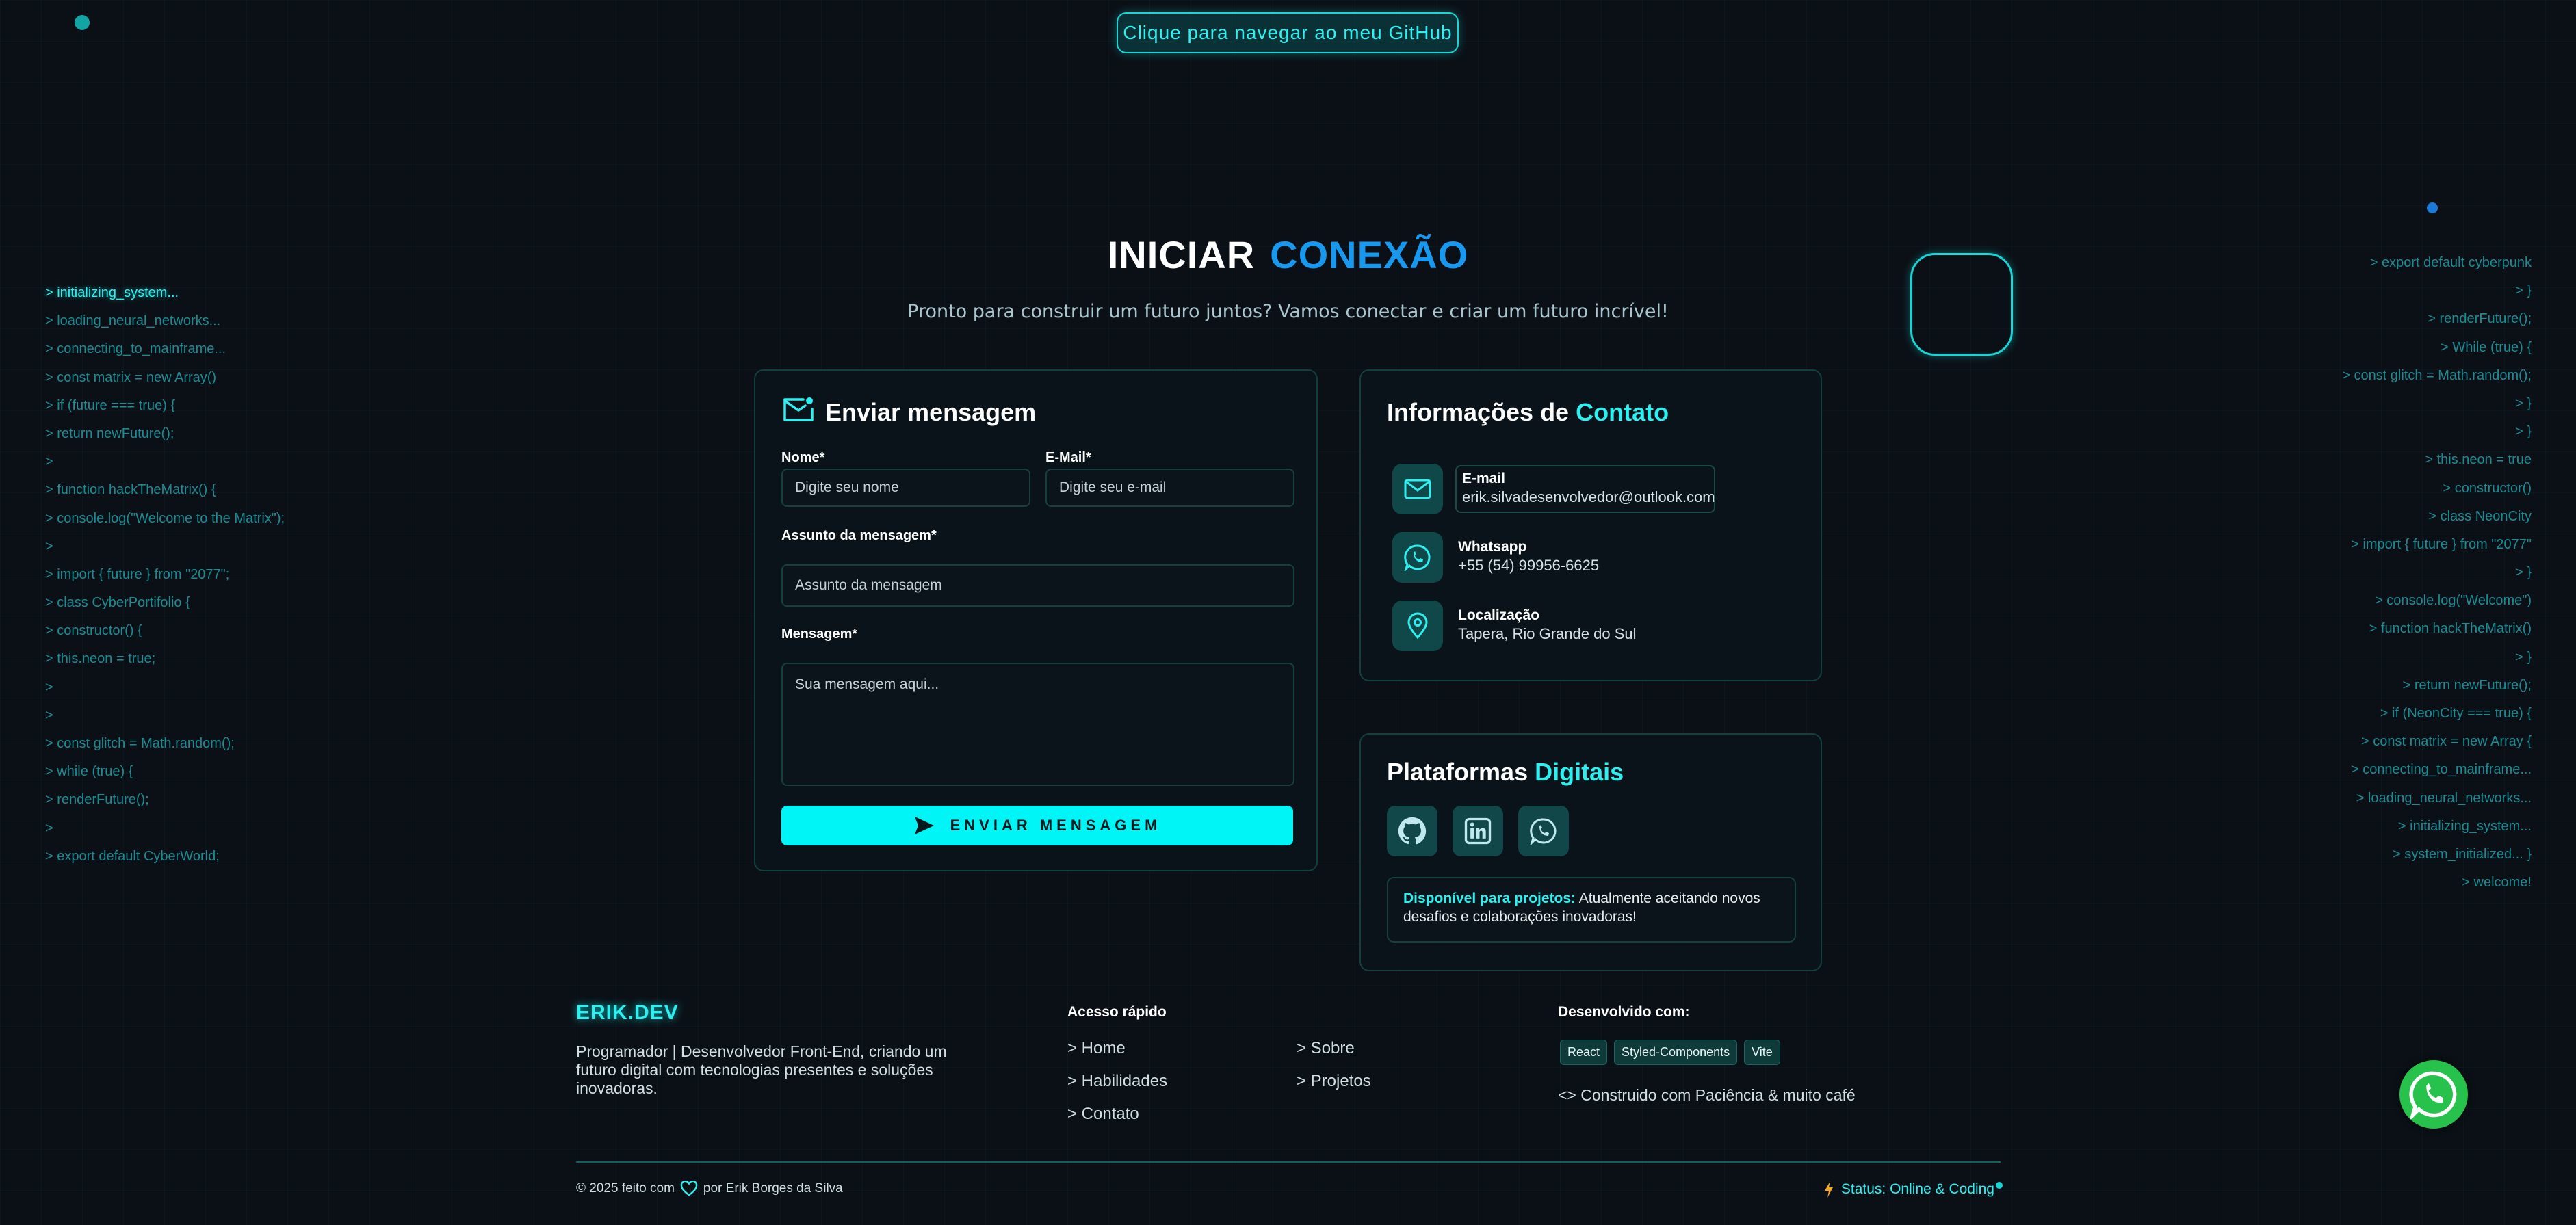 Image resolution: width=2576 pixels, height=1225 pixels. I want to click on email-input, so click(1169, 488).